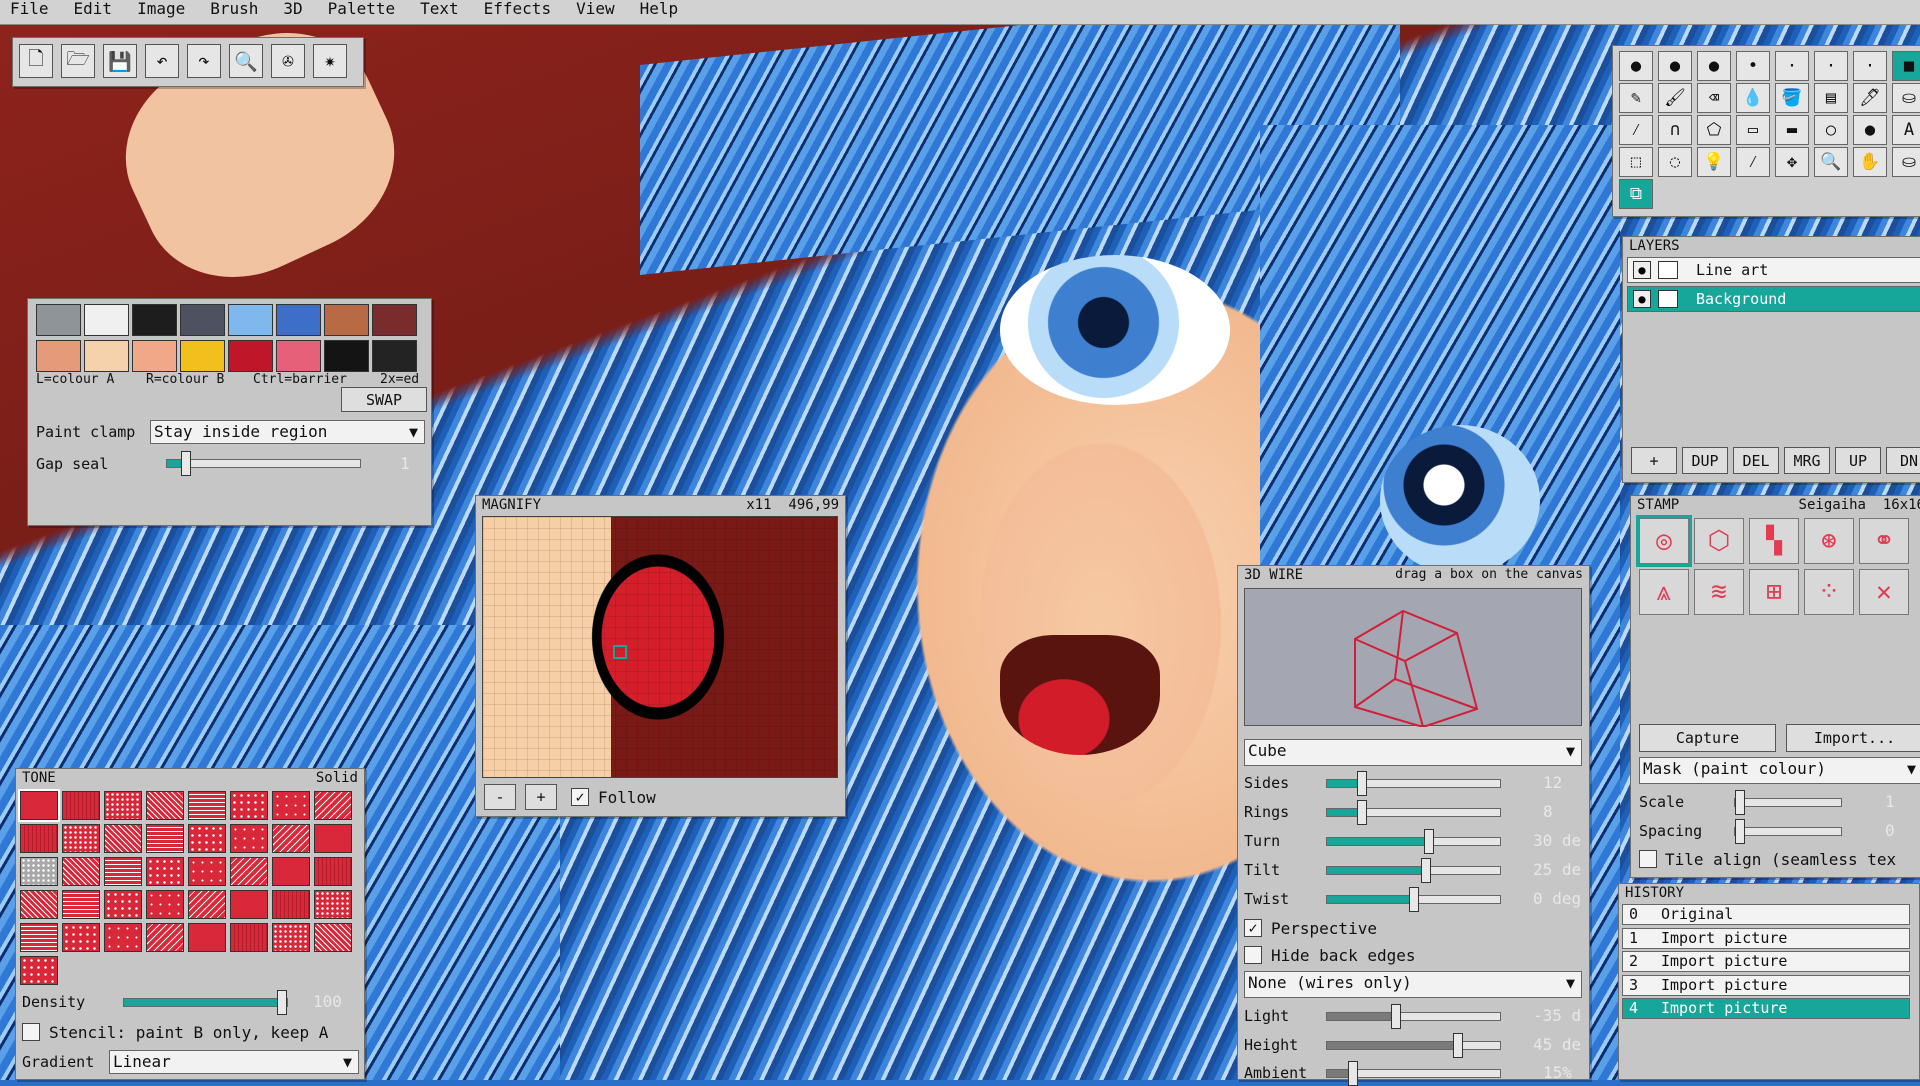 The width and height of the screenshot is (1920, 1086). Describe the element at coordinates (520, 12) in the screenshot. I see `menu-effects: Effects` at that location.